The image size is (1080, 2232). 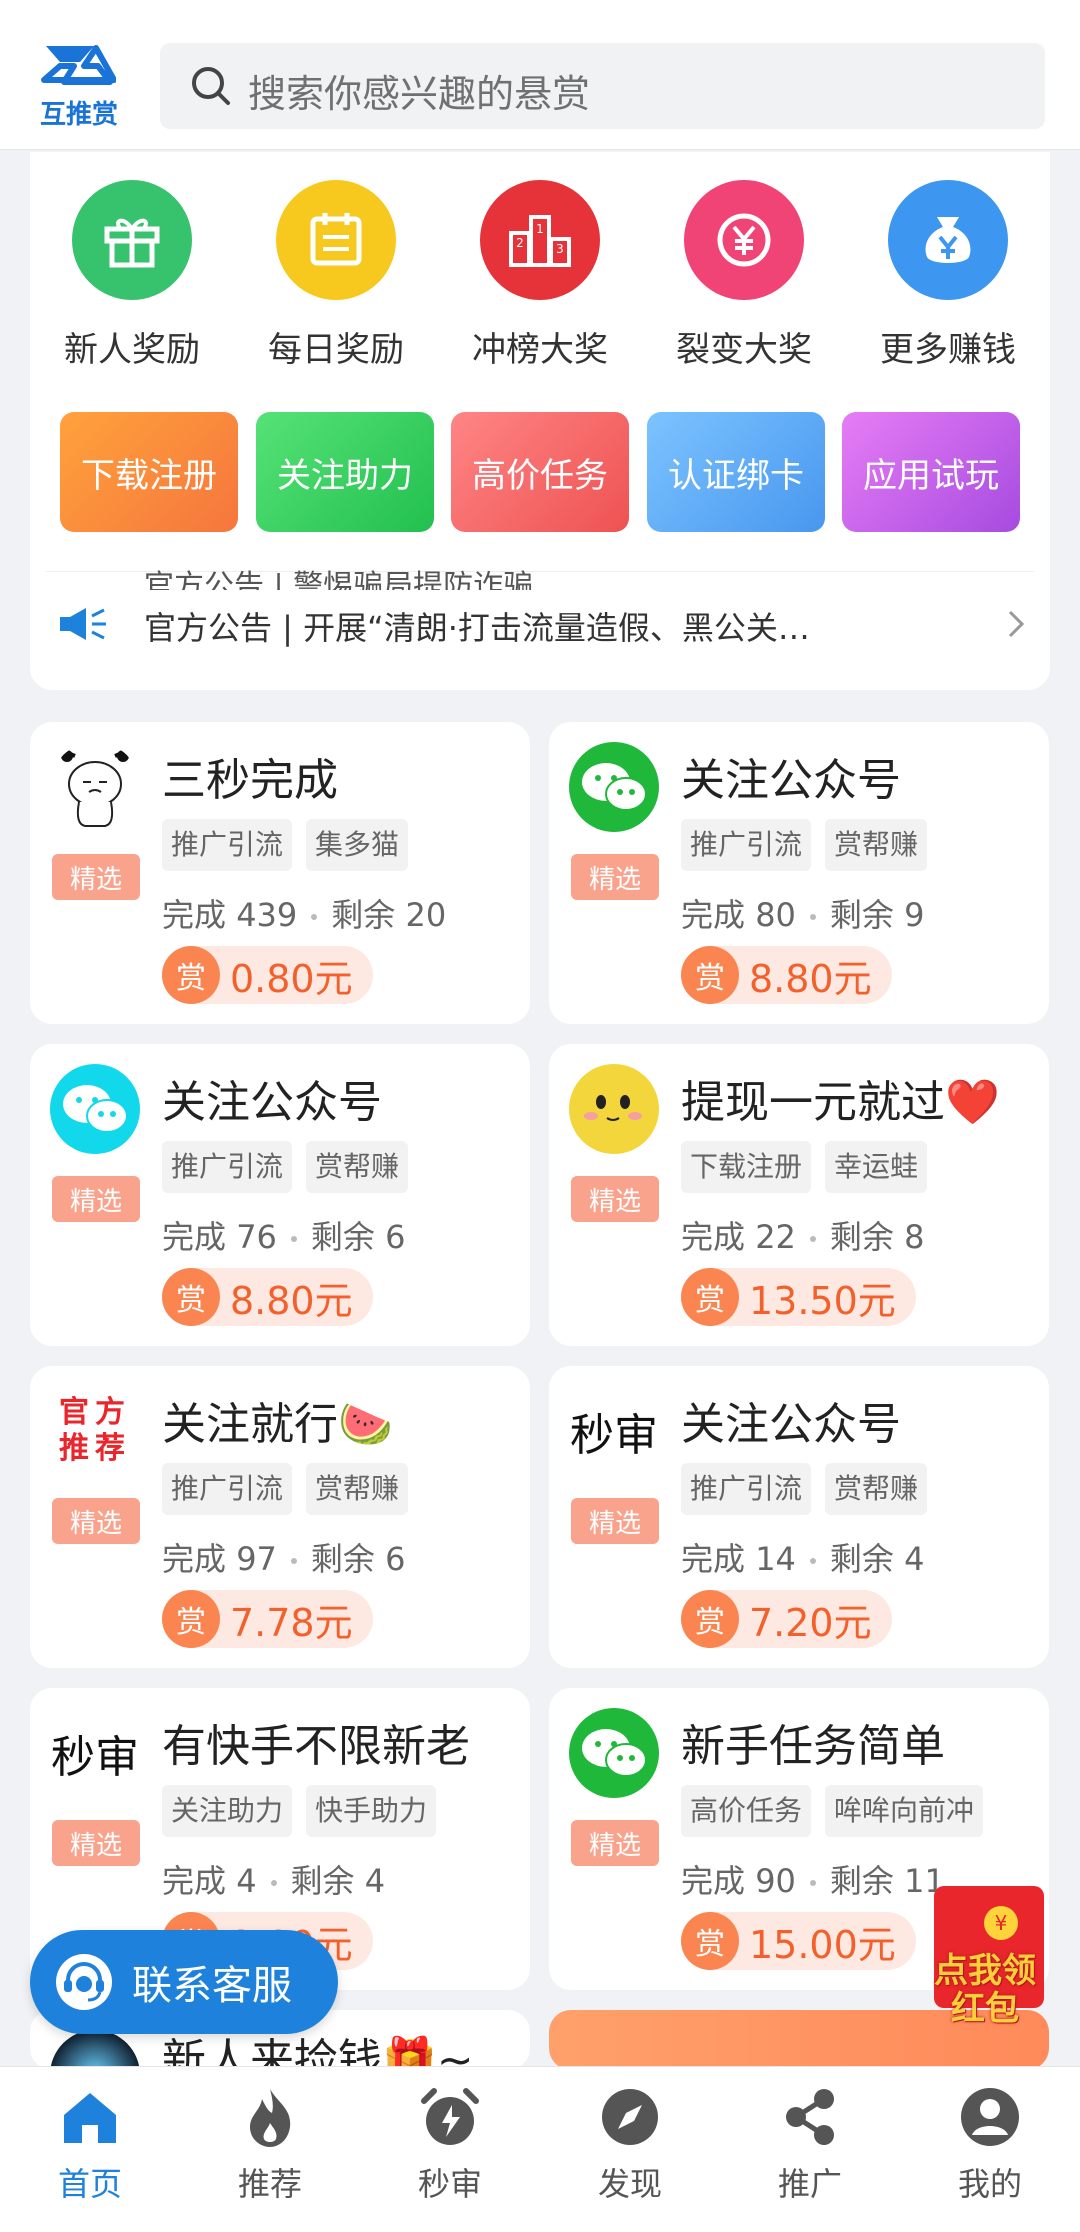 What do you see at coordinates (810, 2117) in the screenshot?
I see `share-icon` at bounding box center [810, 2117].